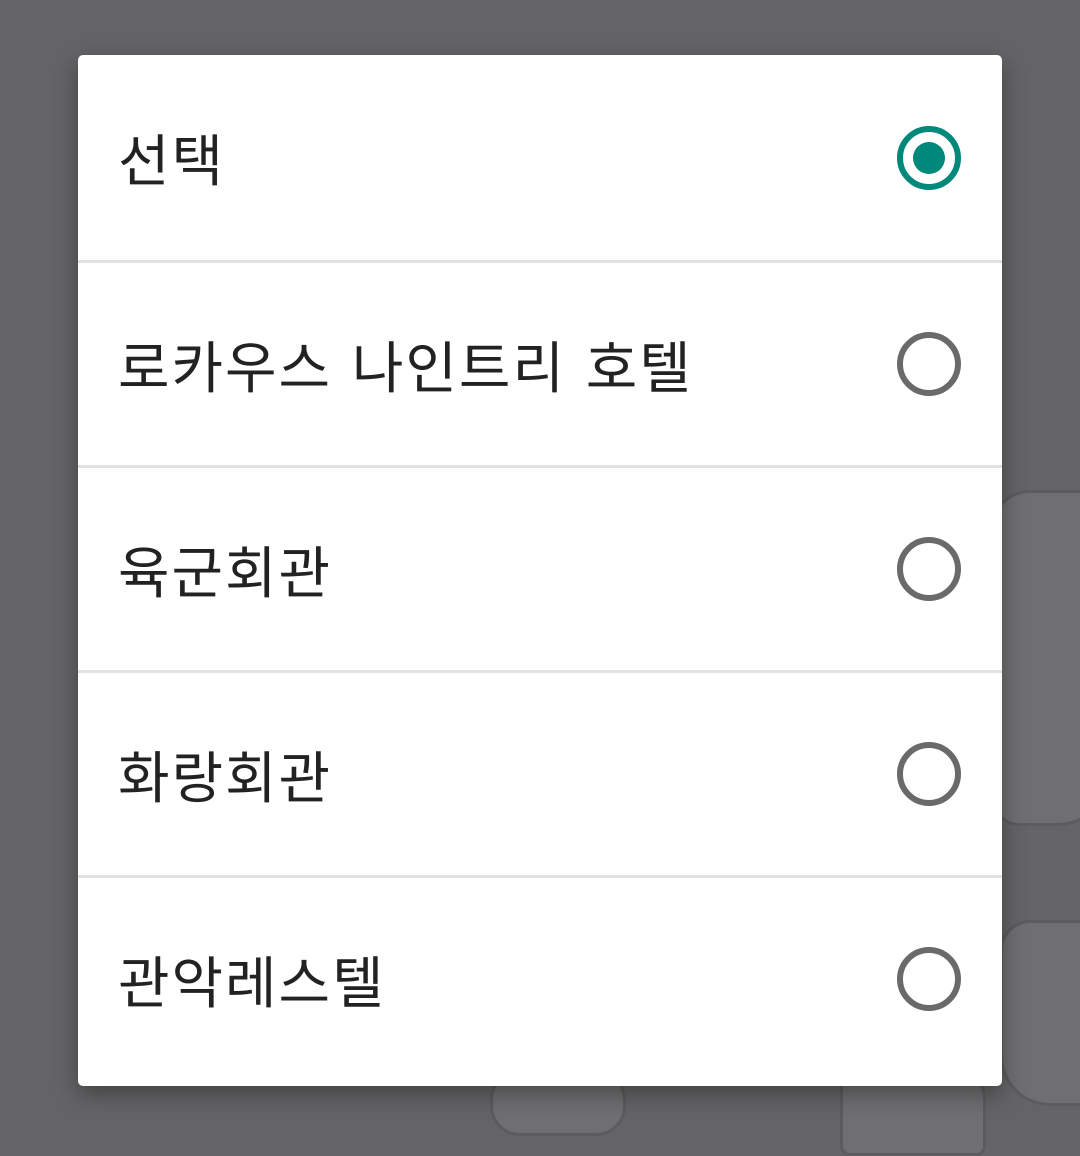 This screenshot has width=1080, height=1156. I want to click on option-label: 육군회관, so click(225, 574).